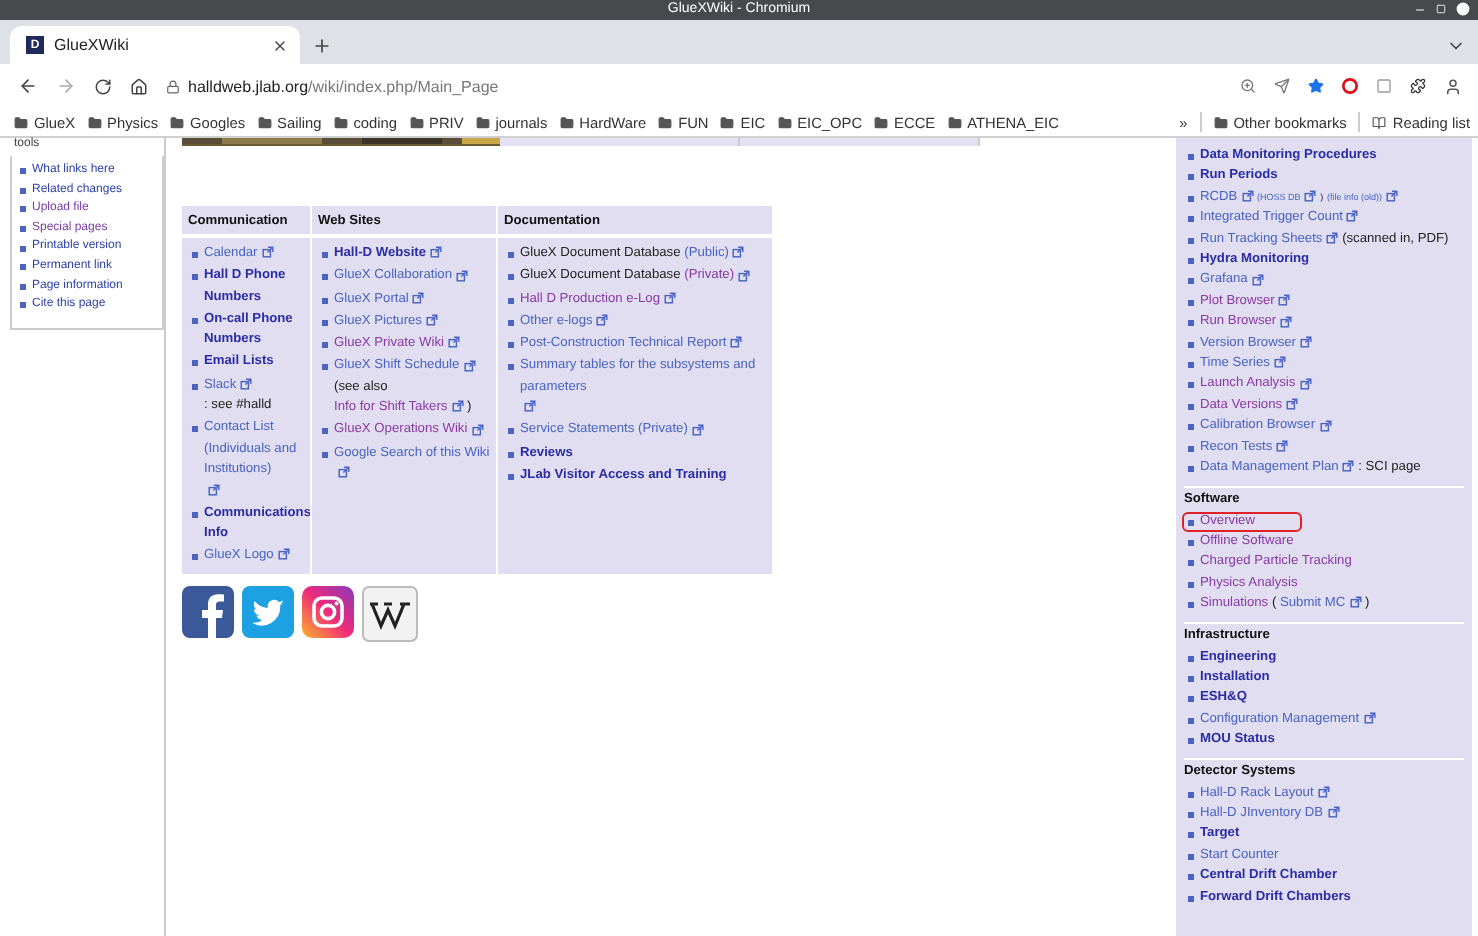 The height and width of the screenshot is (936, 1478). Describe the element at coordinates (1420, 9) in the screenshot. I see `minimize-icon` at that location.